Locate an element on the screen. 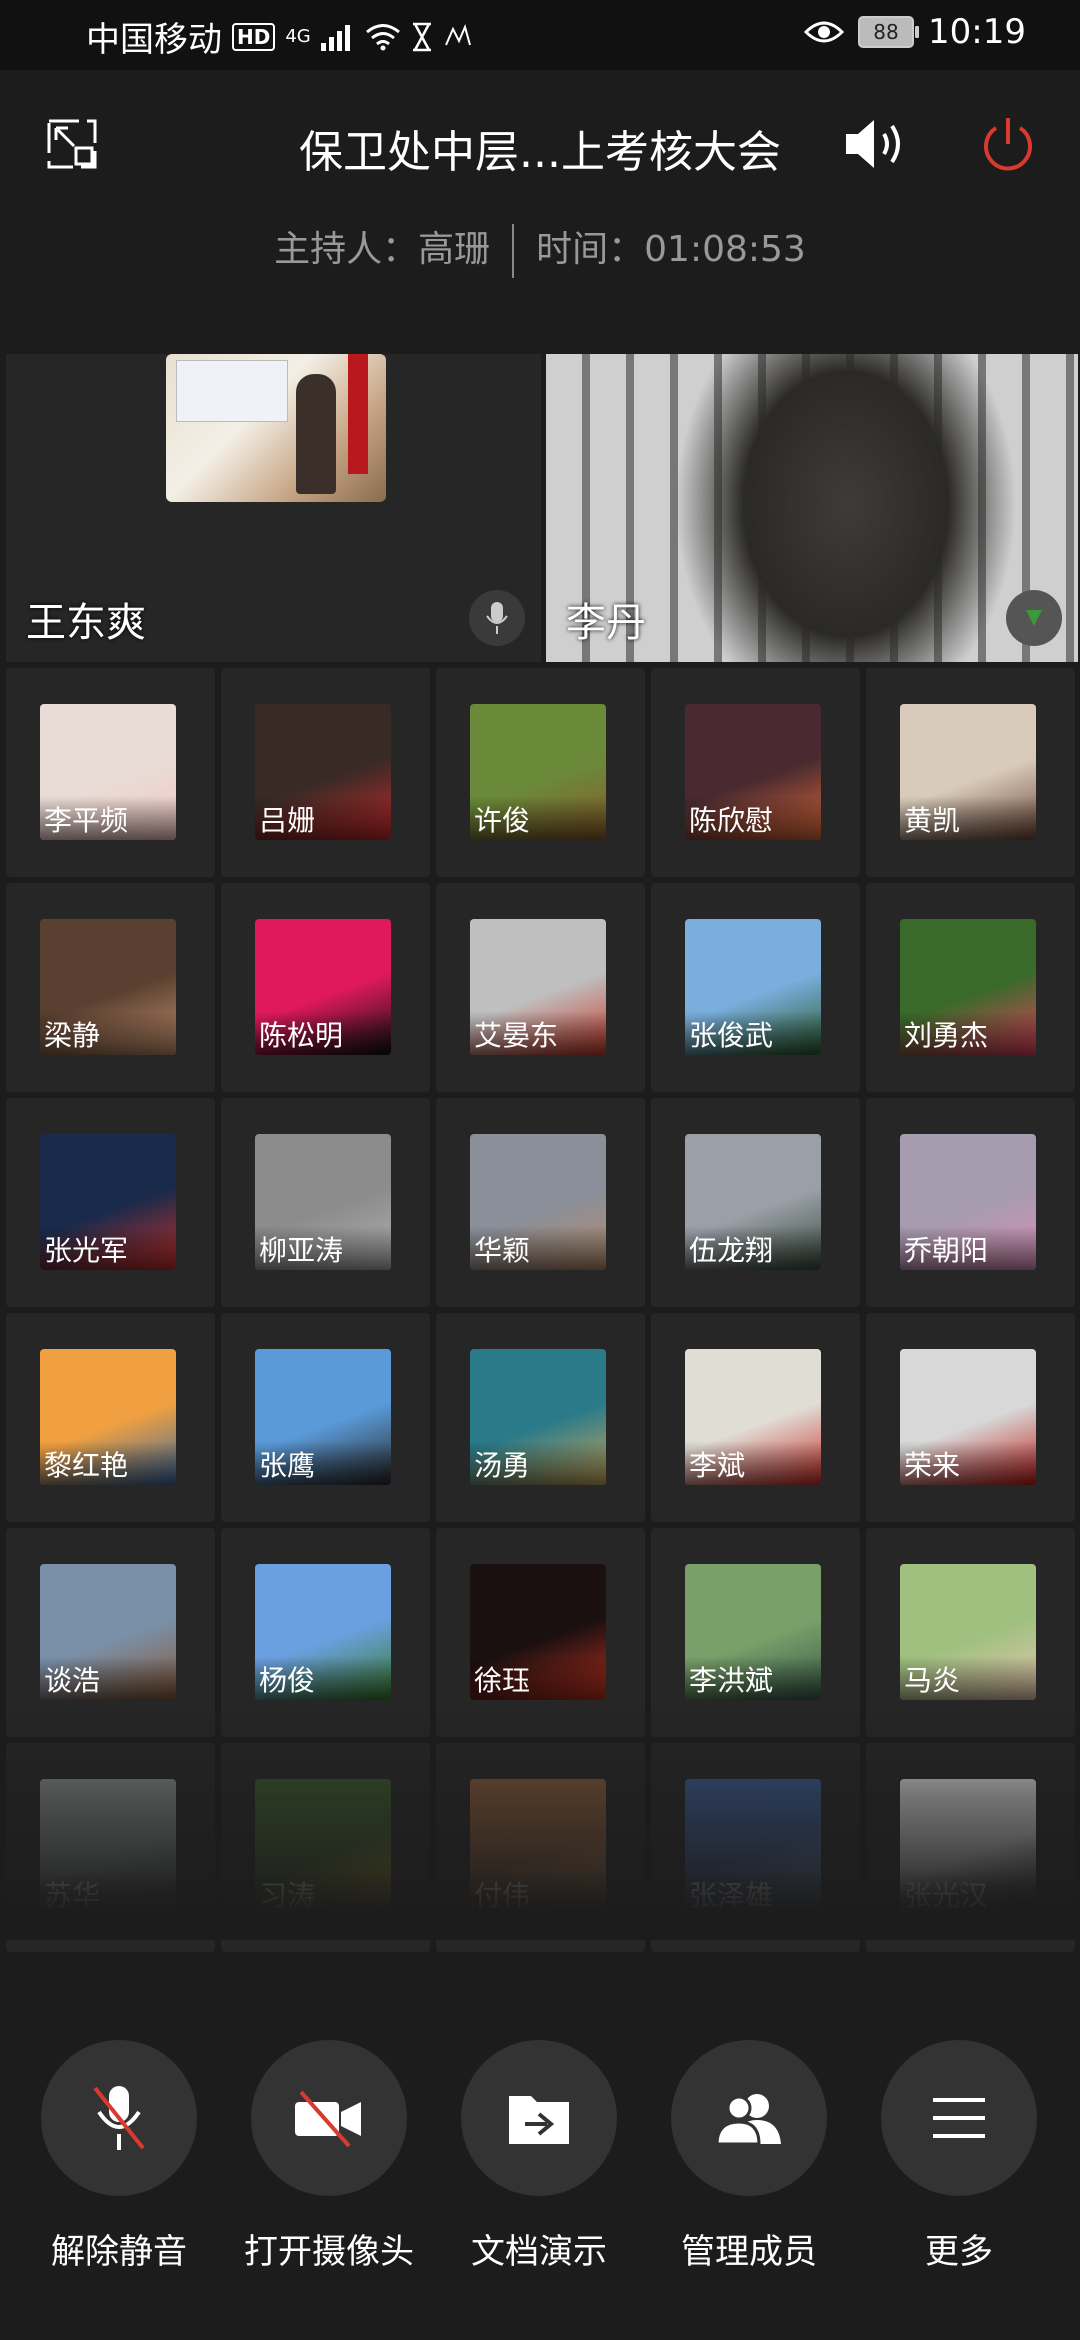 The height and width of the screenshot is (2340, 1080). projector-screen is located at coordinates (232, 391).